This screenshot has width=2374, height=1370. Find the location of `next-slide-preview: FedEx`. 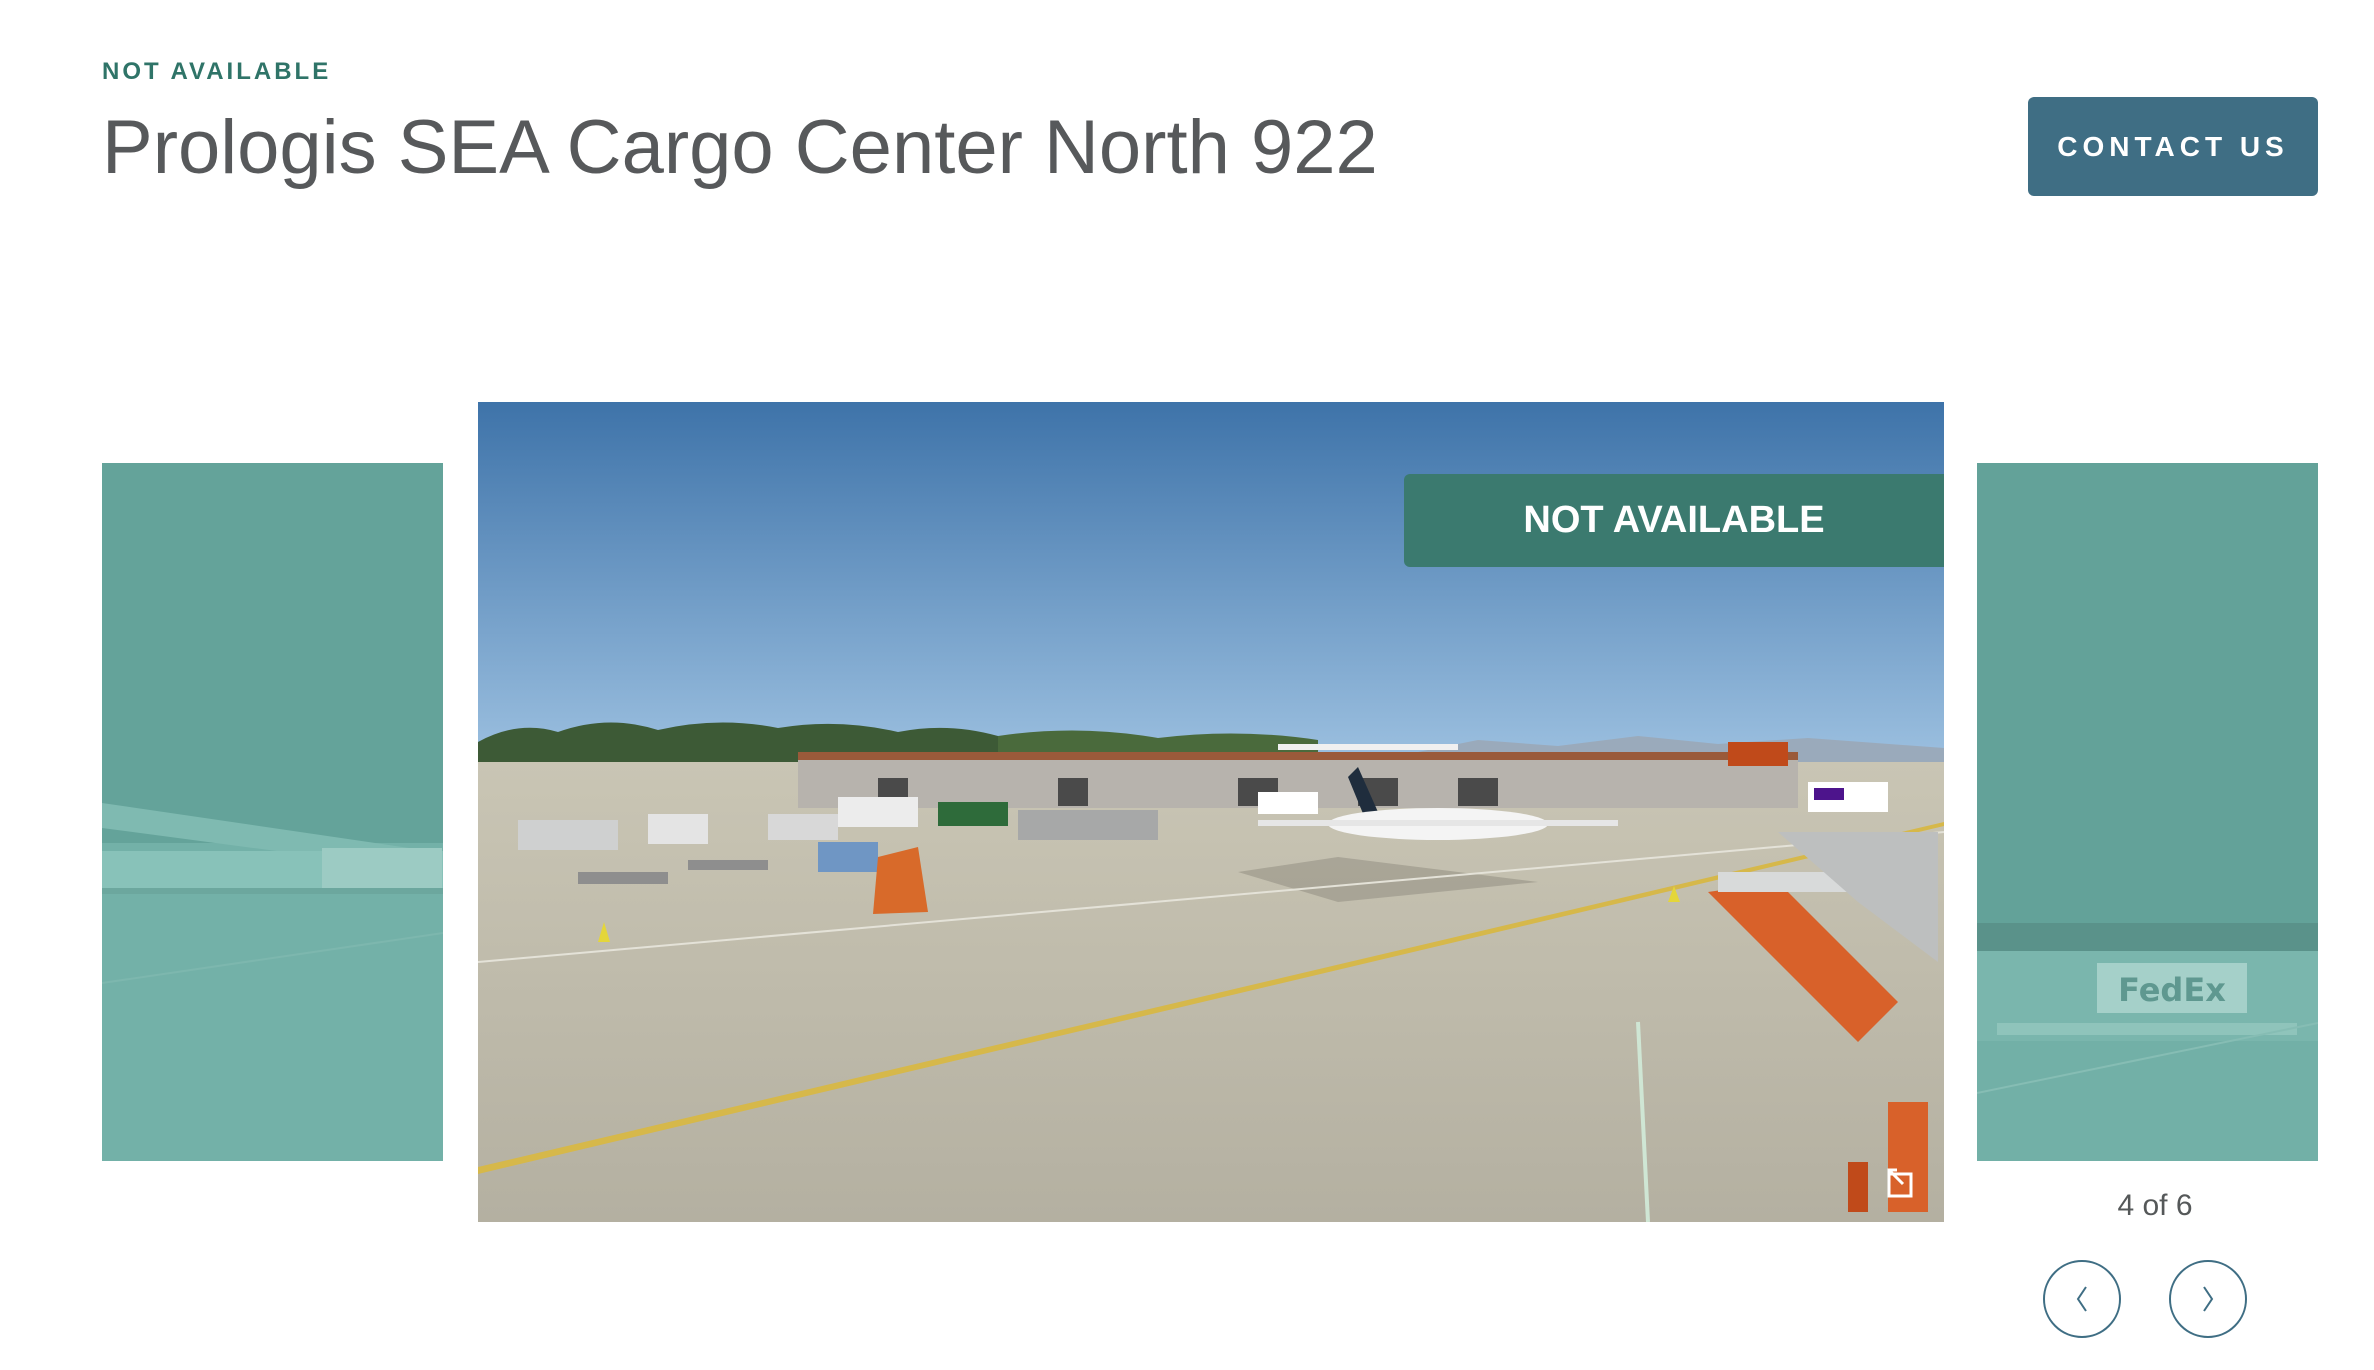

next-slide-preview: FedEx is located at coordinates (2147, 812).